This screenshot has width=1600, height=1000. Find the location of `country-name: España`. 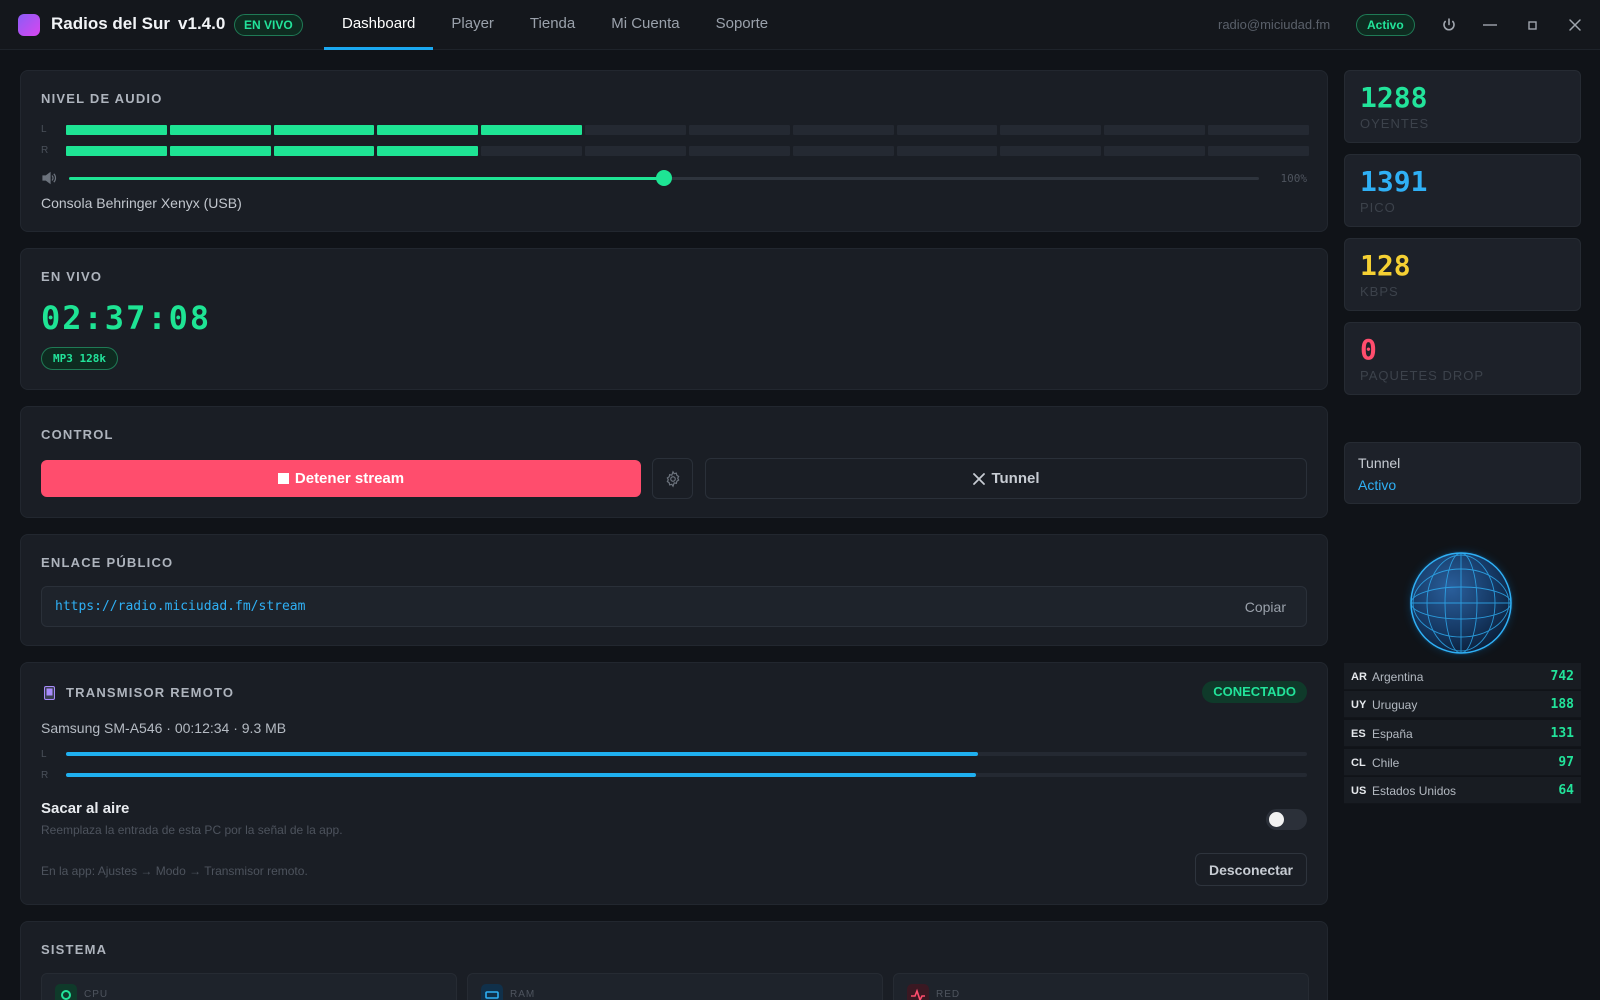

country-name: España is located at coordinates (1392, 734).